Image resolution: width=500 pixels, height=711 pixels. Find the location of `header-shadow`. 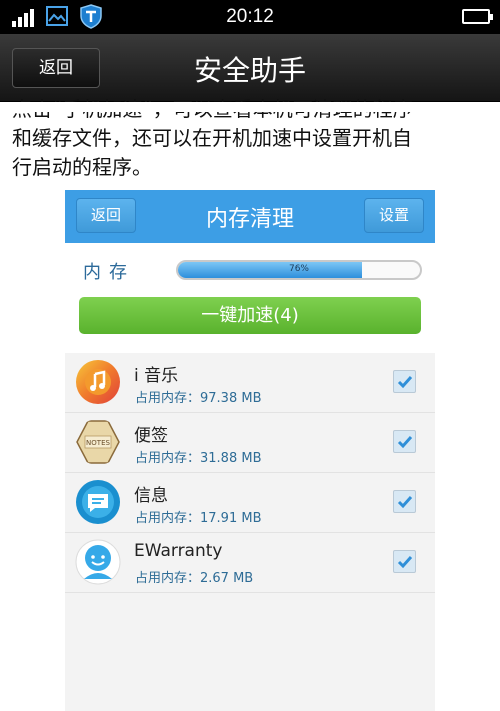

header-shadow is located at coordinates (250, 107).